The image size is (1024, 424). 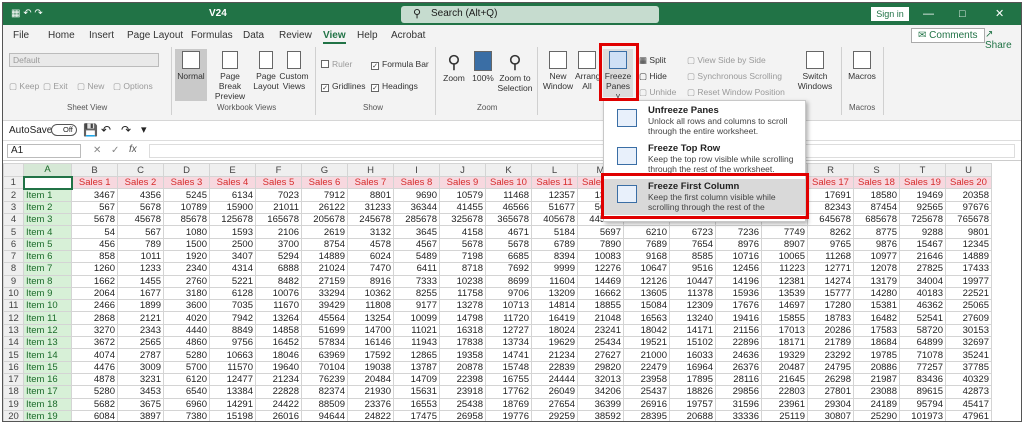 I want to click on row-number: 18, so click(x=13, y=392).